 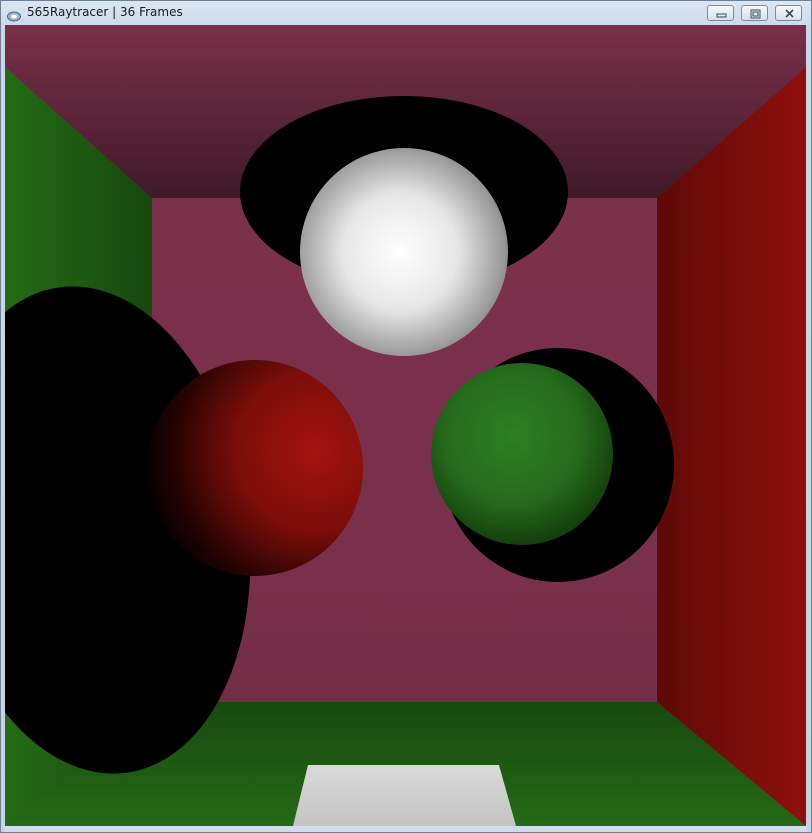 I want to click on close-icon, so click(x=789, y=13).